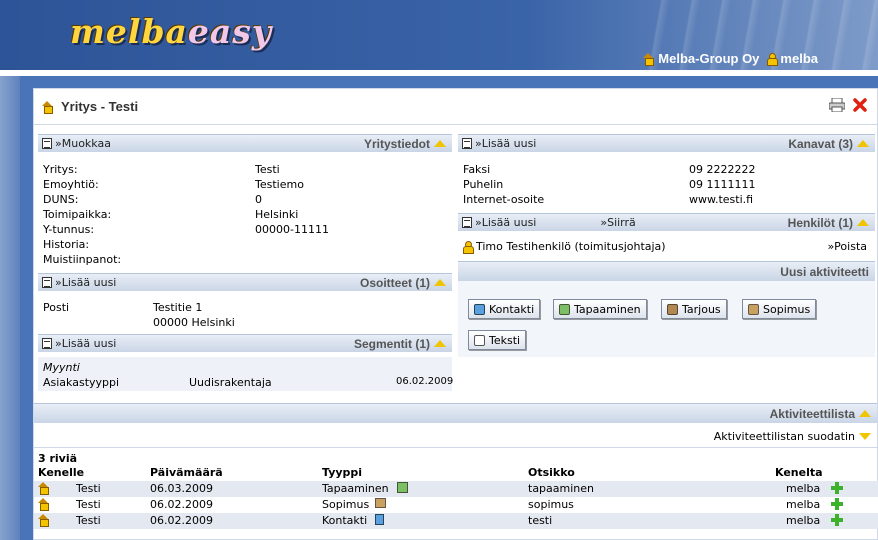 The width and height of the screenshot is (878, 540). What do you see at coordinates (456, 521) in the screenshot?
I see `table-row: Testi 06.02.2009 Kontakti testi melba` at bounding box center [456, 521].